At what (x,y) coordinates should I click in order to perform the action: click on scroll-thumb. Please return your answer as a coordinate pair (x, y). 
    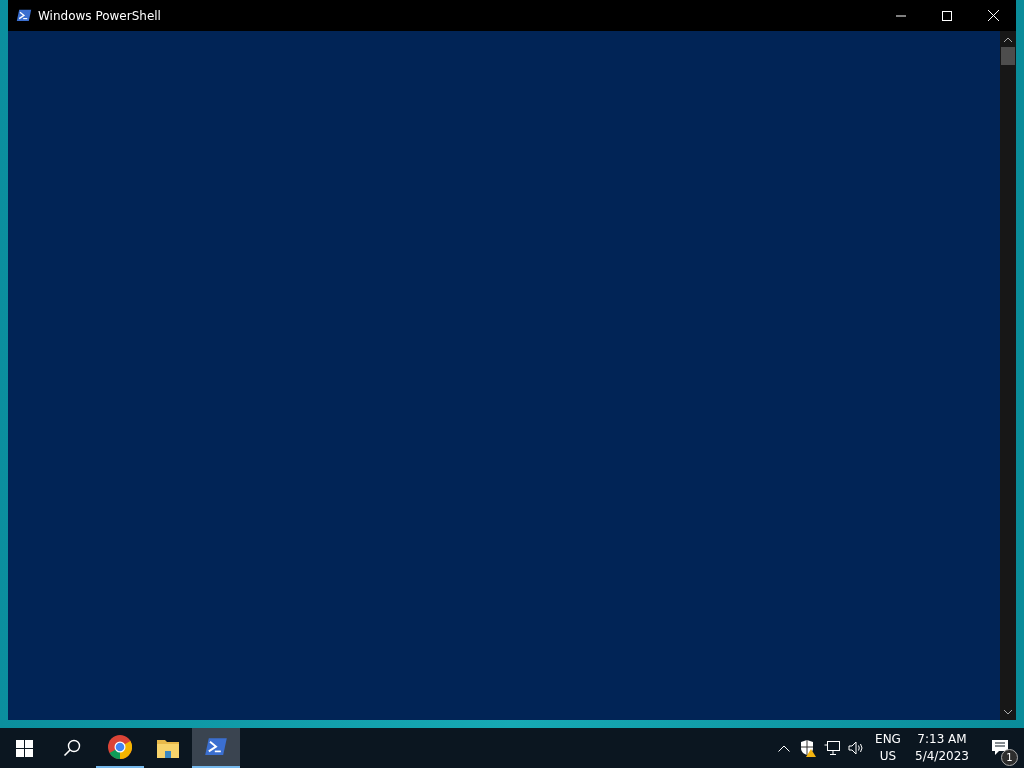
    Looking at the image, I should click on (1008, 56).